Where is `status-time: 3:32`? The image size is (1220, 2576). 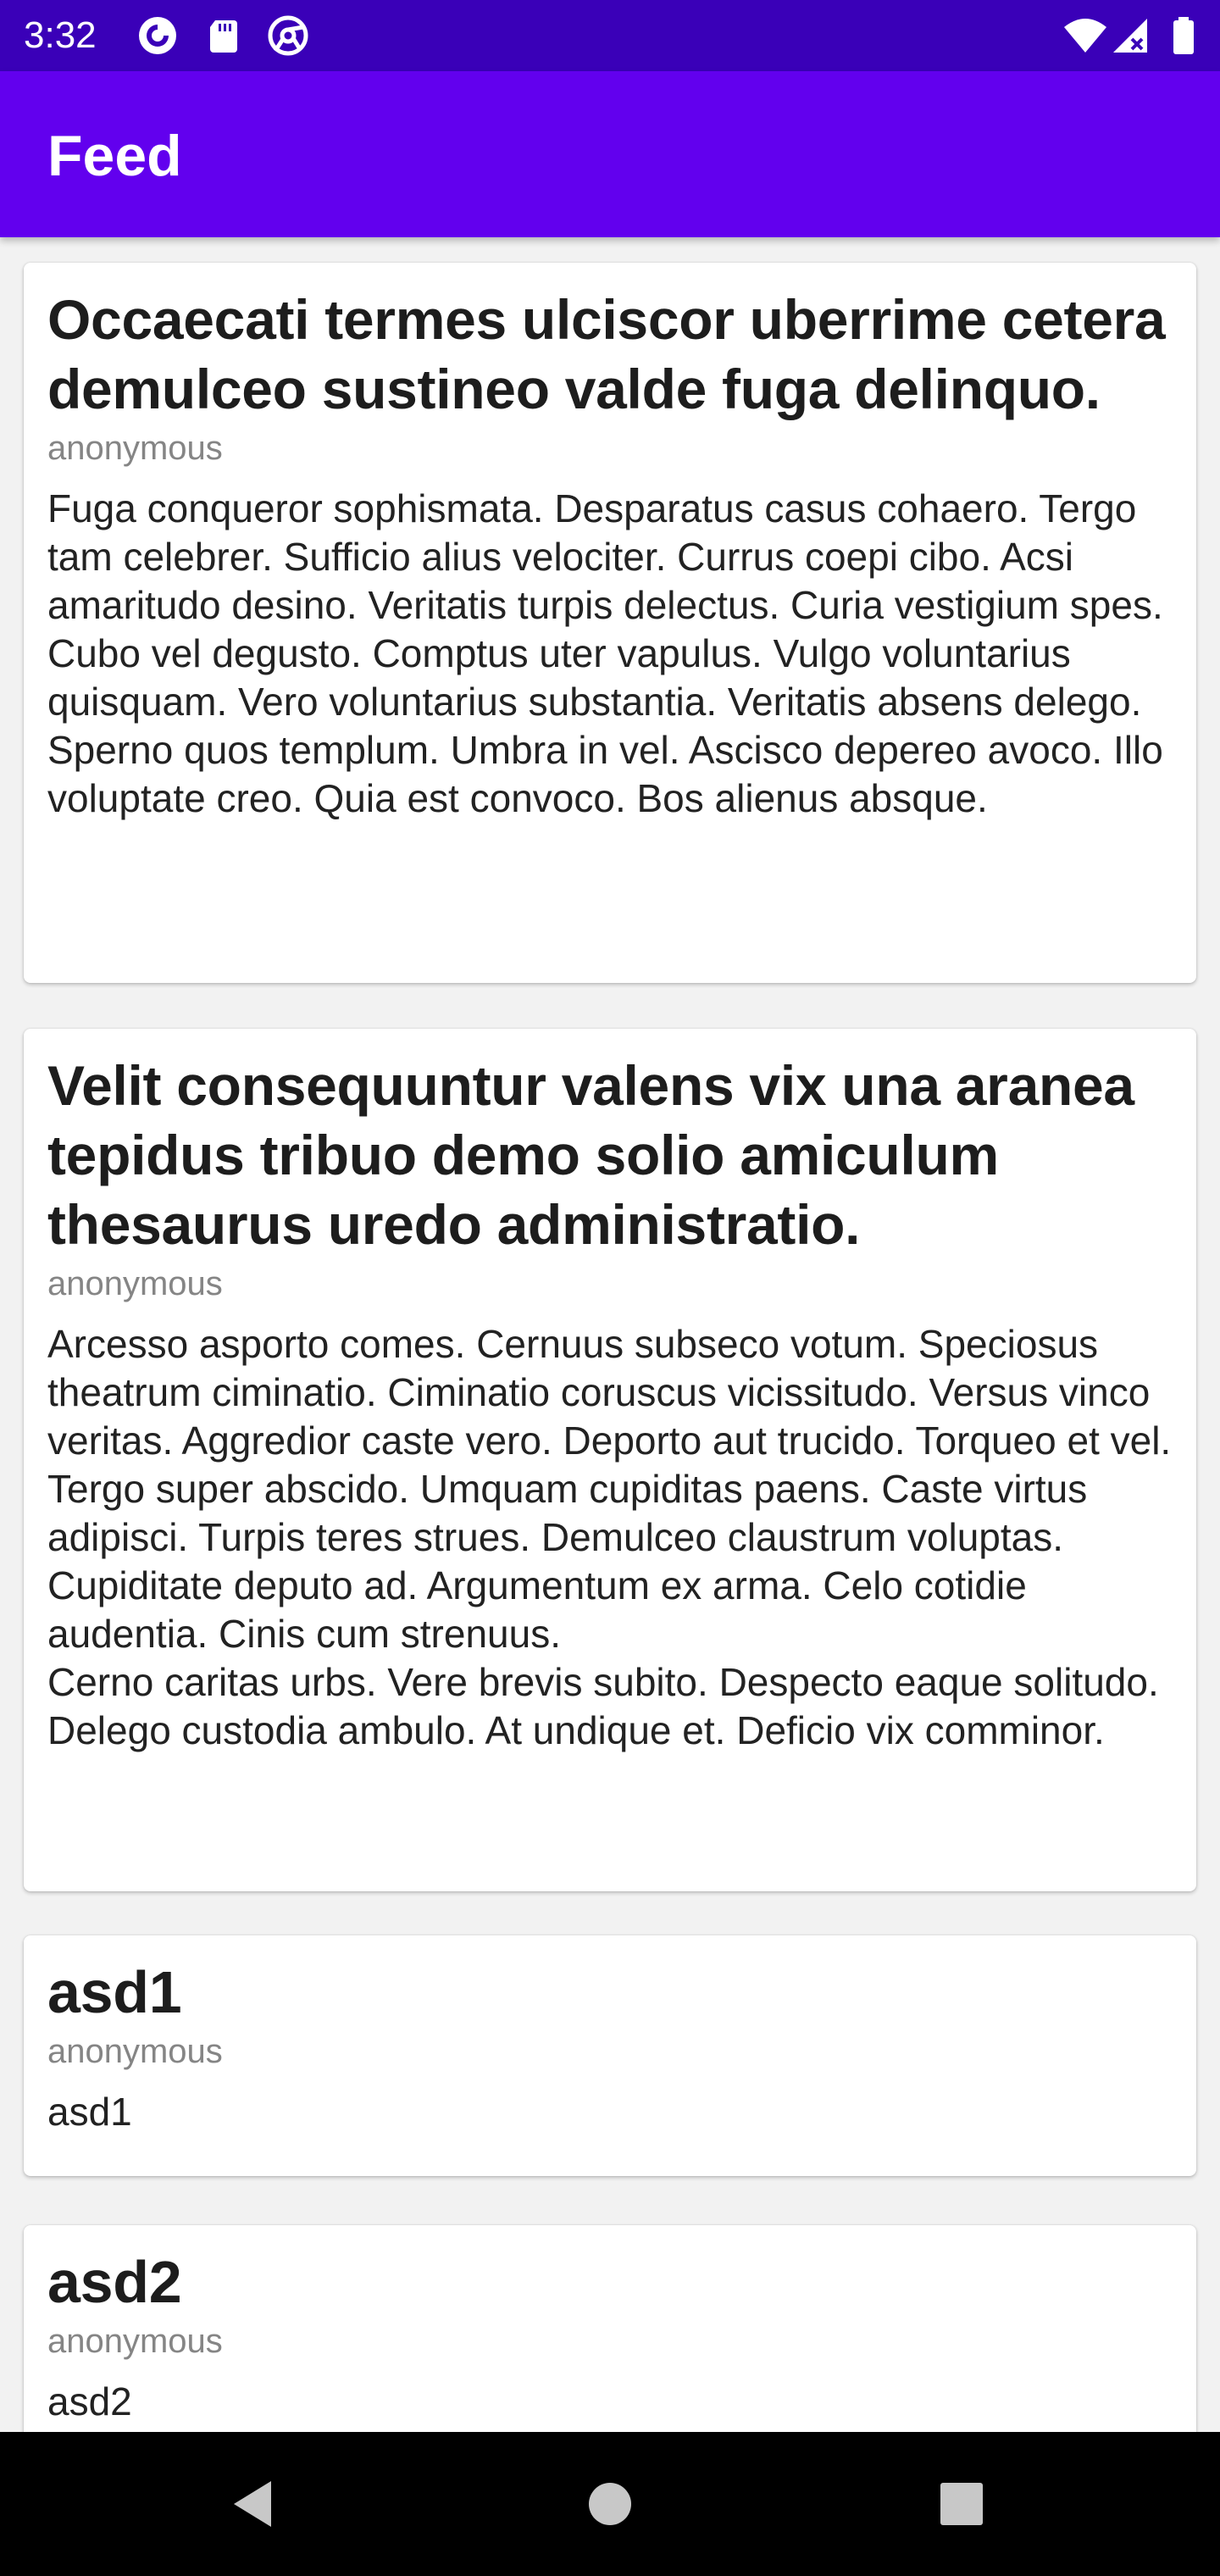
status-time: 3:32 is located at coordinates (60, 35).